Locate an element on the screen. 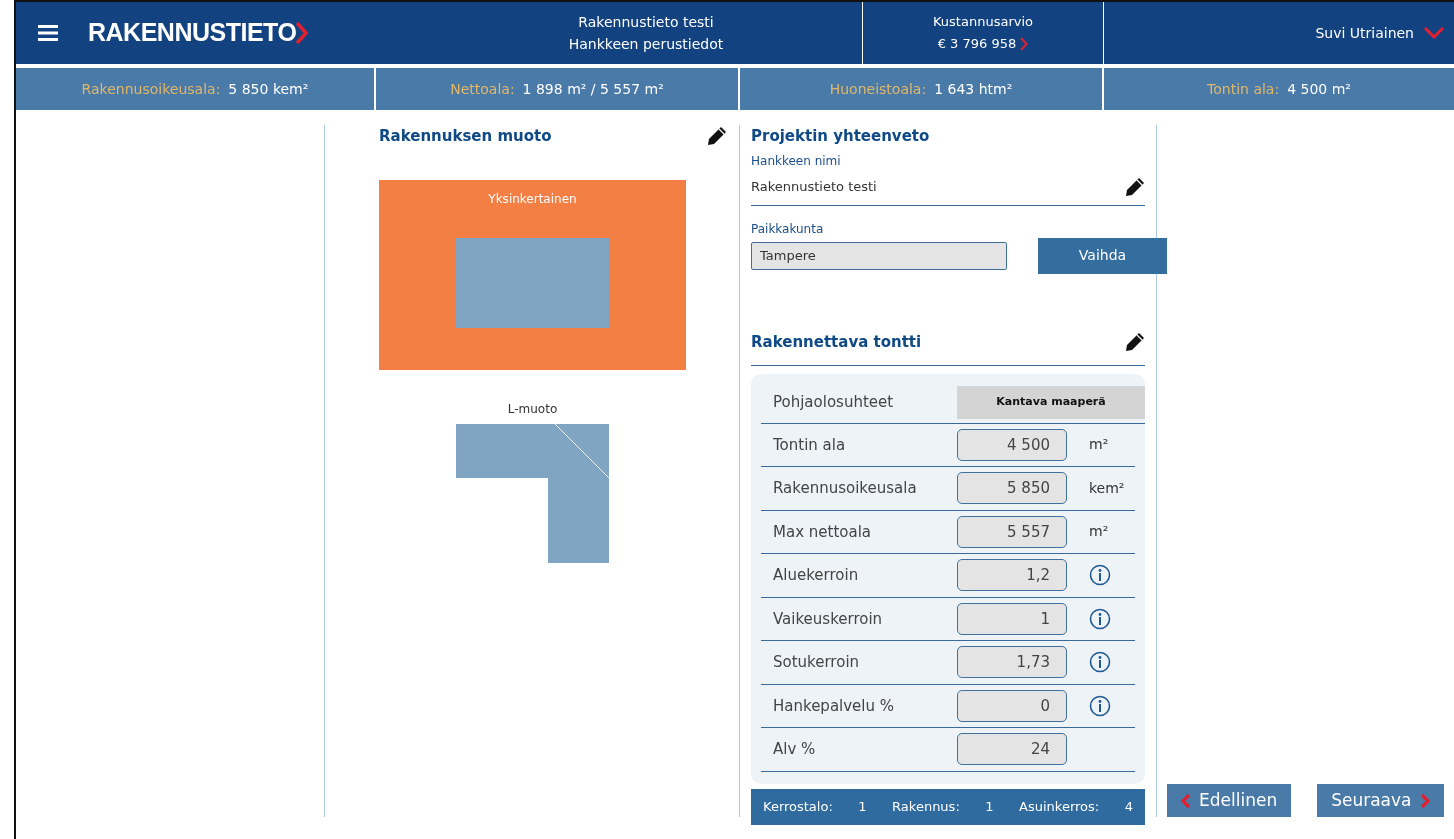 The height and width of the screenshot is (839, 1454). change-button: Vaihda is located at coordinates (1102, 255).